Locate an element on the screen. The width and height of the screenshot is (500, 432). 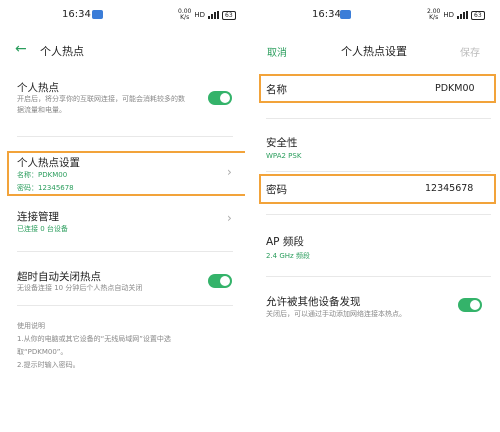
security-value: WPA2 PSK is located at coordinates (284, 156).